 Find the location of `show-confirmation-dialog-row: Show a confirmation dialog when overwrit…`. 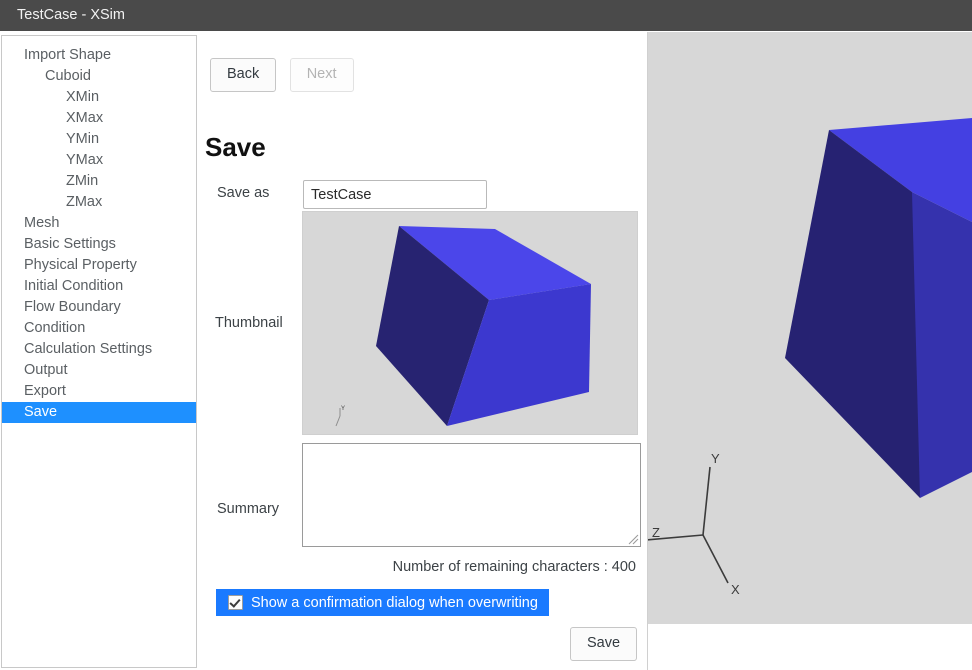

show-confirmation-dialog-row: Show a confirmation dialog when overwrit… is located at coordinates (382, 602).